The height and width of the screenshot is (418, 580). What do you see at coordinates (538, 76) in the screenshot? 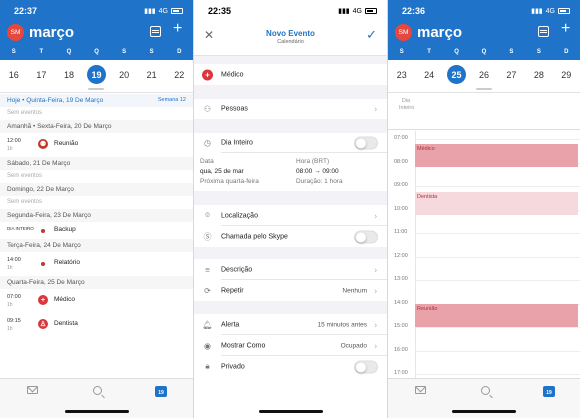
I see `date-cell: 28` at bounding box center [538, 76].